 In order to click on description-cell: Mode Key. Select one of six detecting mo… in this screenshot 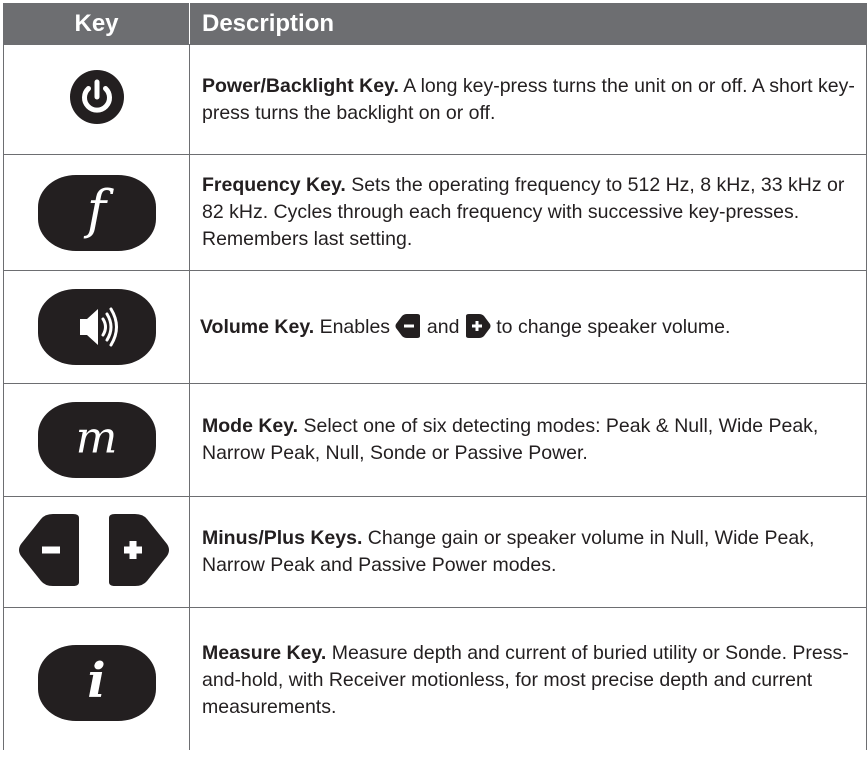, I will do `click(528, 440)`.